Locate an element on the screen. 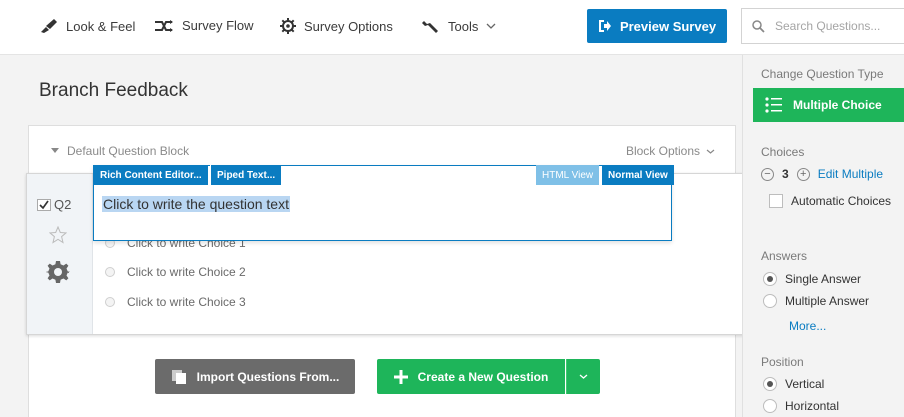  survey-flow-button: Survey Flow is located at coordinates (204, 25).